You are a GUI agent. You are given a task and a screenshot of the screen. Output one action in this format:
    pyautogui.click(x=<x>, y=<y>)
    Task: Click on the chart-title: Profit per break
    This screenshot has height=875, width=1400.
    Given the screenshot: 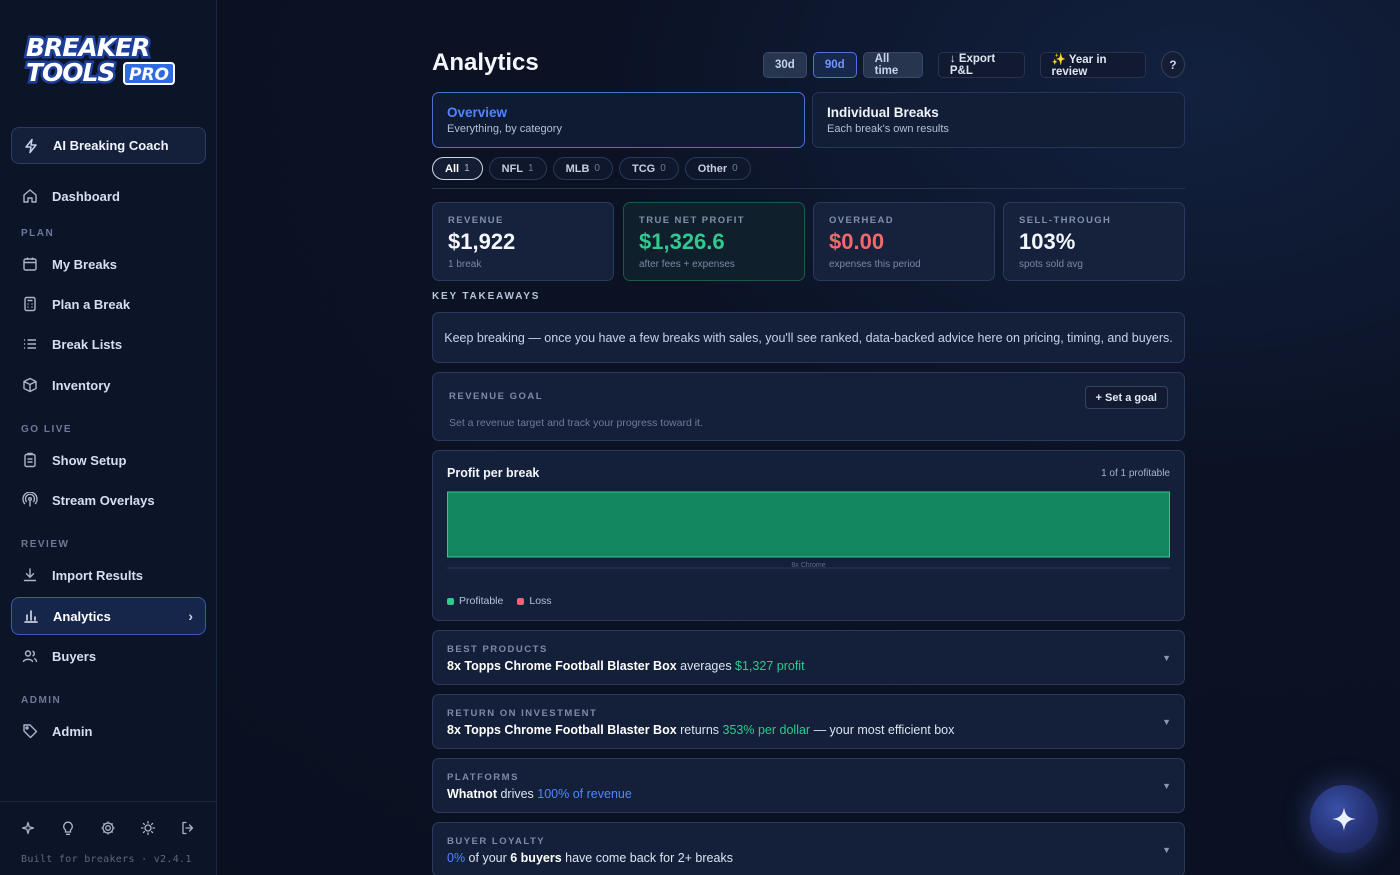 What is the action you would take?
    pyautogui.click(x=493, y=473)
    